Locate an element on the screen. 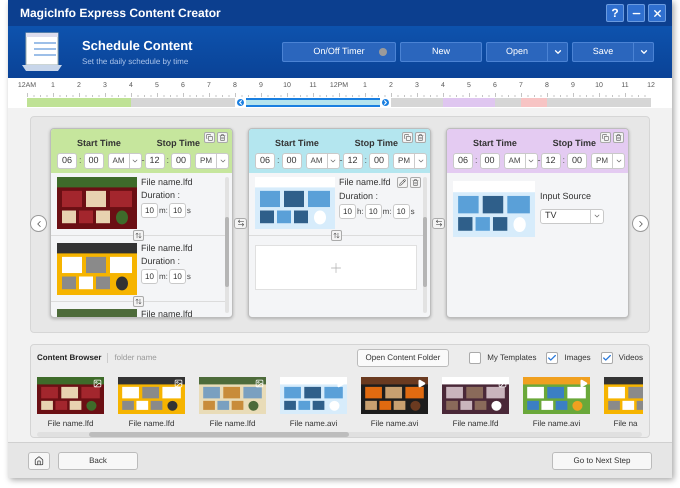 The image size is (680, 488). window-title: MagicInfo Express Content Creator is located at coordinates (121, 13).